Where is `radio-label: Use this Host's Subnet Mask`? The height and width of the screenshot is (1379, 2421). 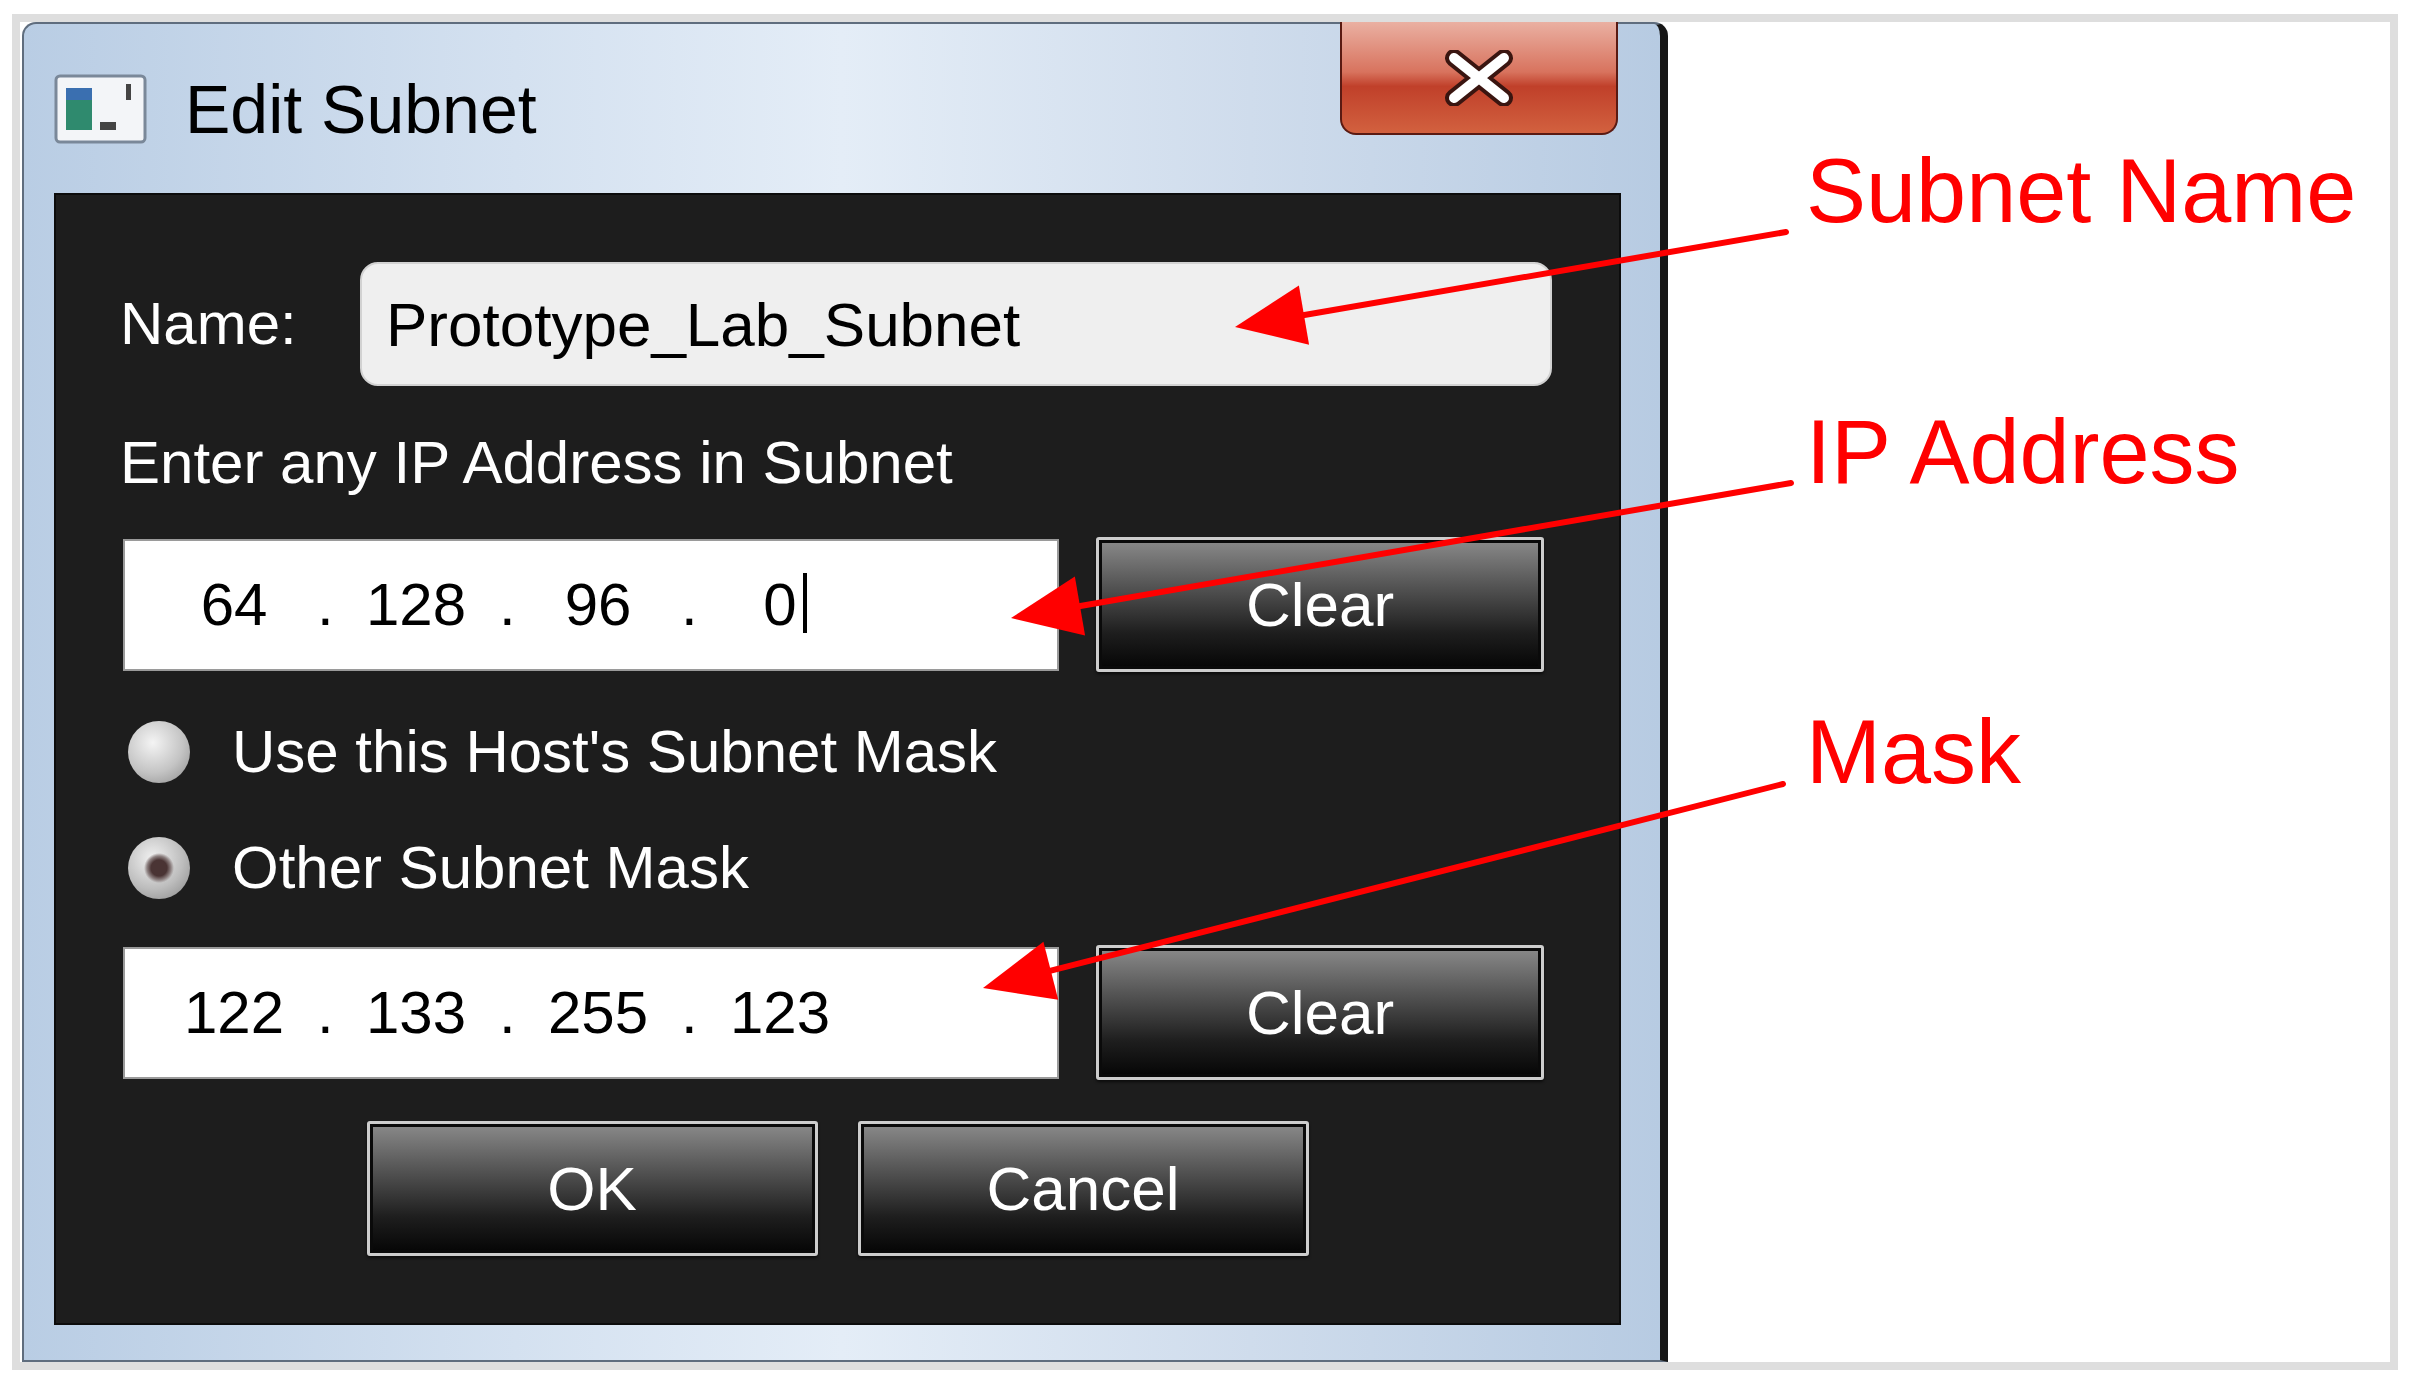
radio-label: Use this Host's Subnet Mask is located at coordinates (615, 752).